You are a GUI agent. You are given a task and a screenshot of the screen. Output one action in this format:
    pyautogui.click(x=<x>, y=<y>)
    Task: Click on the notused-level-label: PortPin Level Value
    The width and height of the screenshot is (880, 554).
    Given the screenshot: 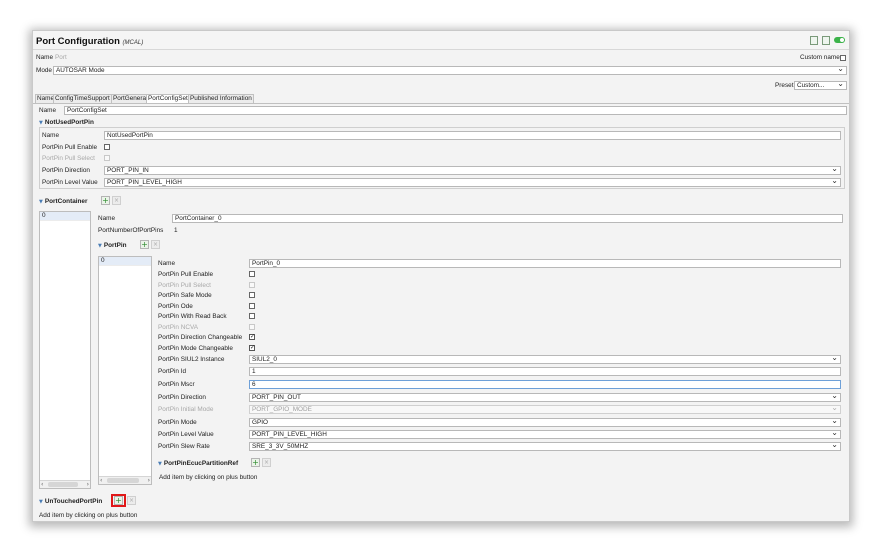 What is the action you would take?
    pyautogui.click(x=70, y=182)
    